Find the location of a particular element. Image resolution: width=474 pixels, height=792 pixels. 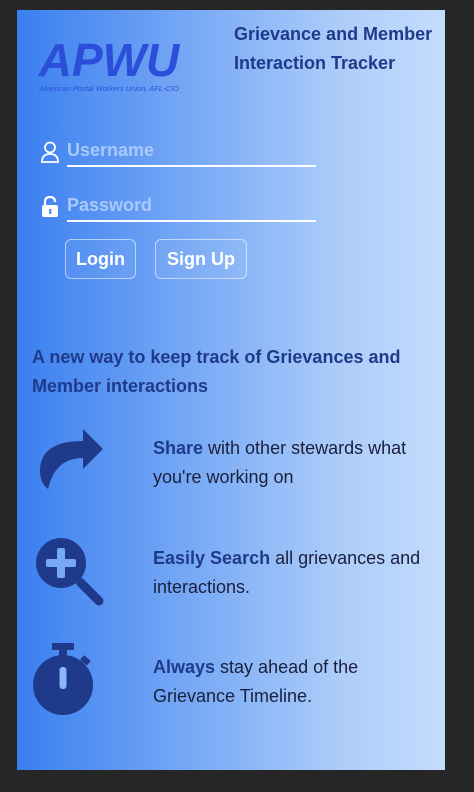

signup-button: Sign Up is located at coordinates (201, 259).